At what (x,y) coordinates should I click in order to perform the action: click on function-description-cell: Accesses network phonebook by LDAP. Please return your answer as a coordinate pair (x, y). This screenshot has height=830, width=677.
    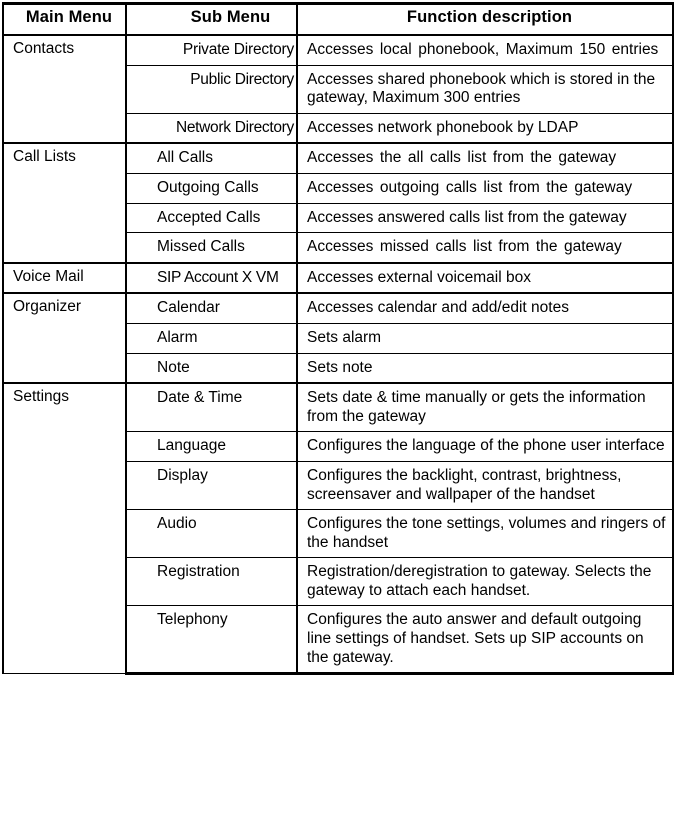
    Looking at the image, I should click on (485, 128).